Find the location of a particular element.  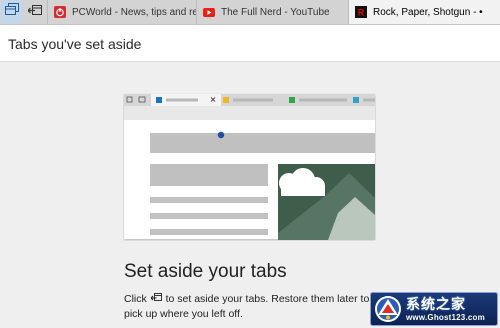

tabs-aside-header: Tabs you've set aside is located at coordinates (250, 43).